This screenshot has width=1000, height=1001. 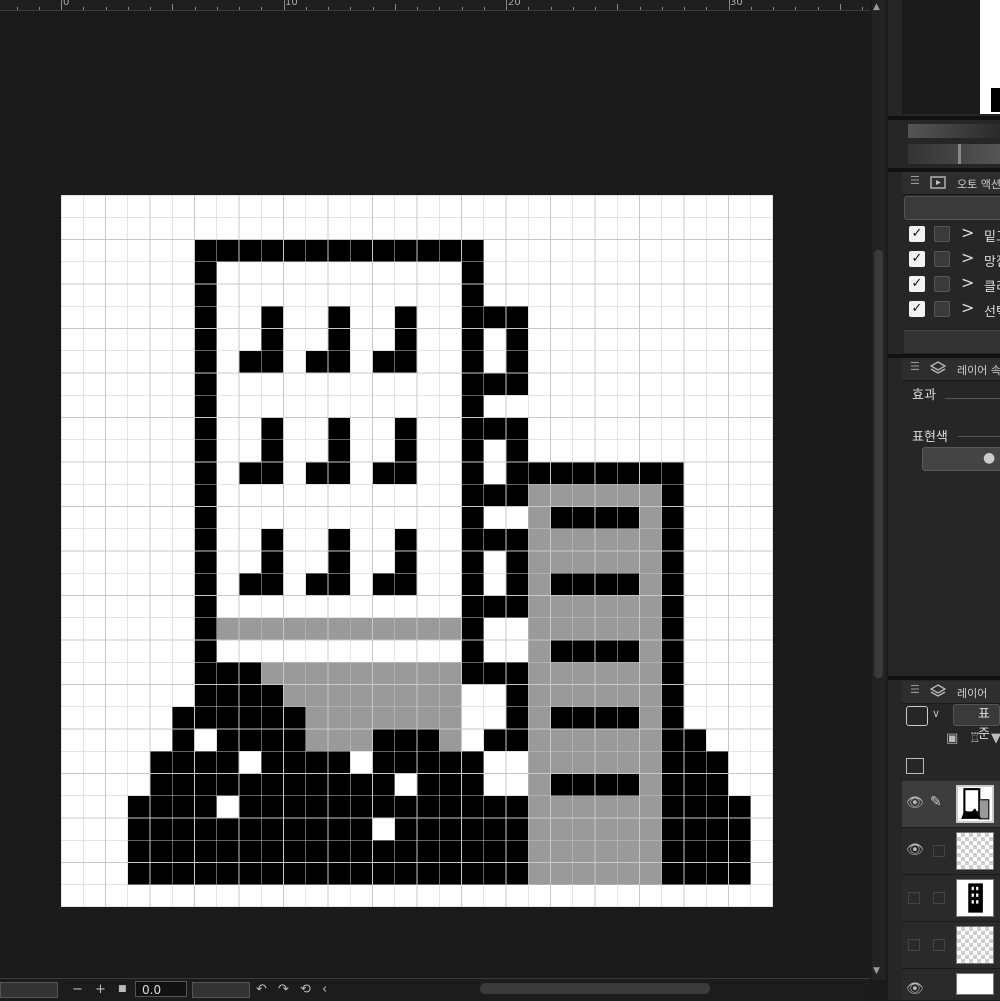 What do you see at coordinates (305, 989) in the screenshot?
I see `reset-rotation-icon: ⟲` at bounding box center [305, 989].